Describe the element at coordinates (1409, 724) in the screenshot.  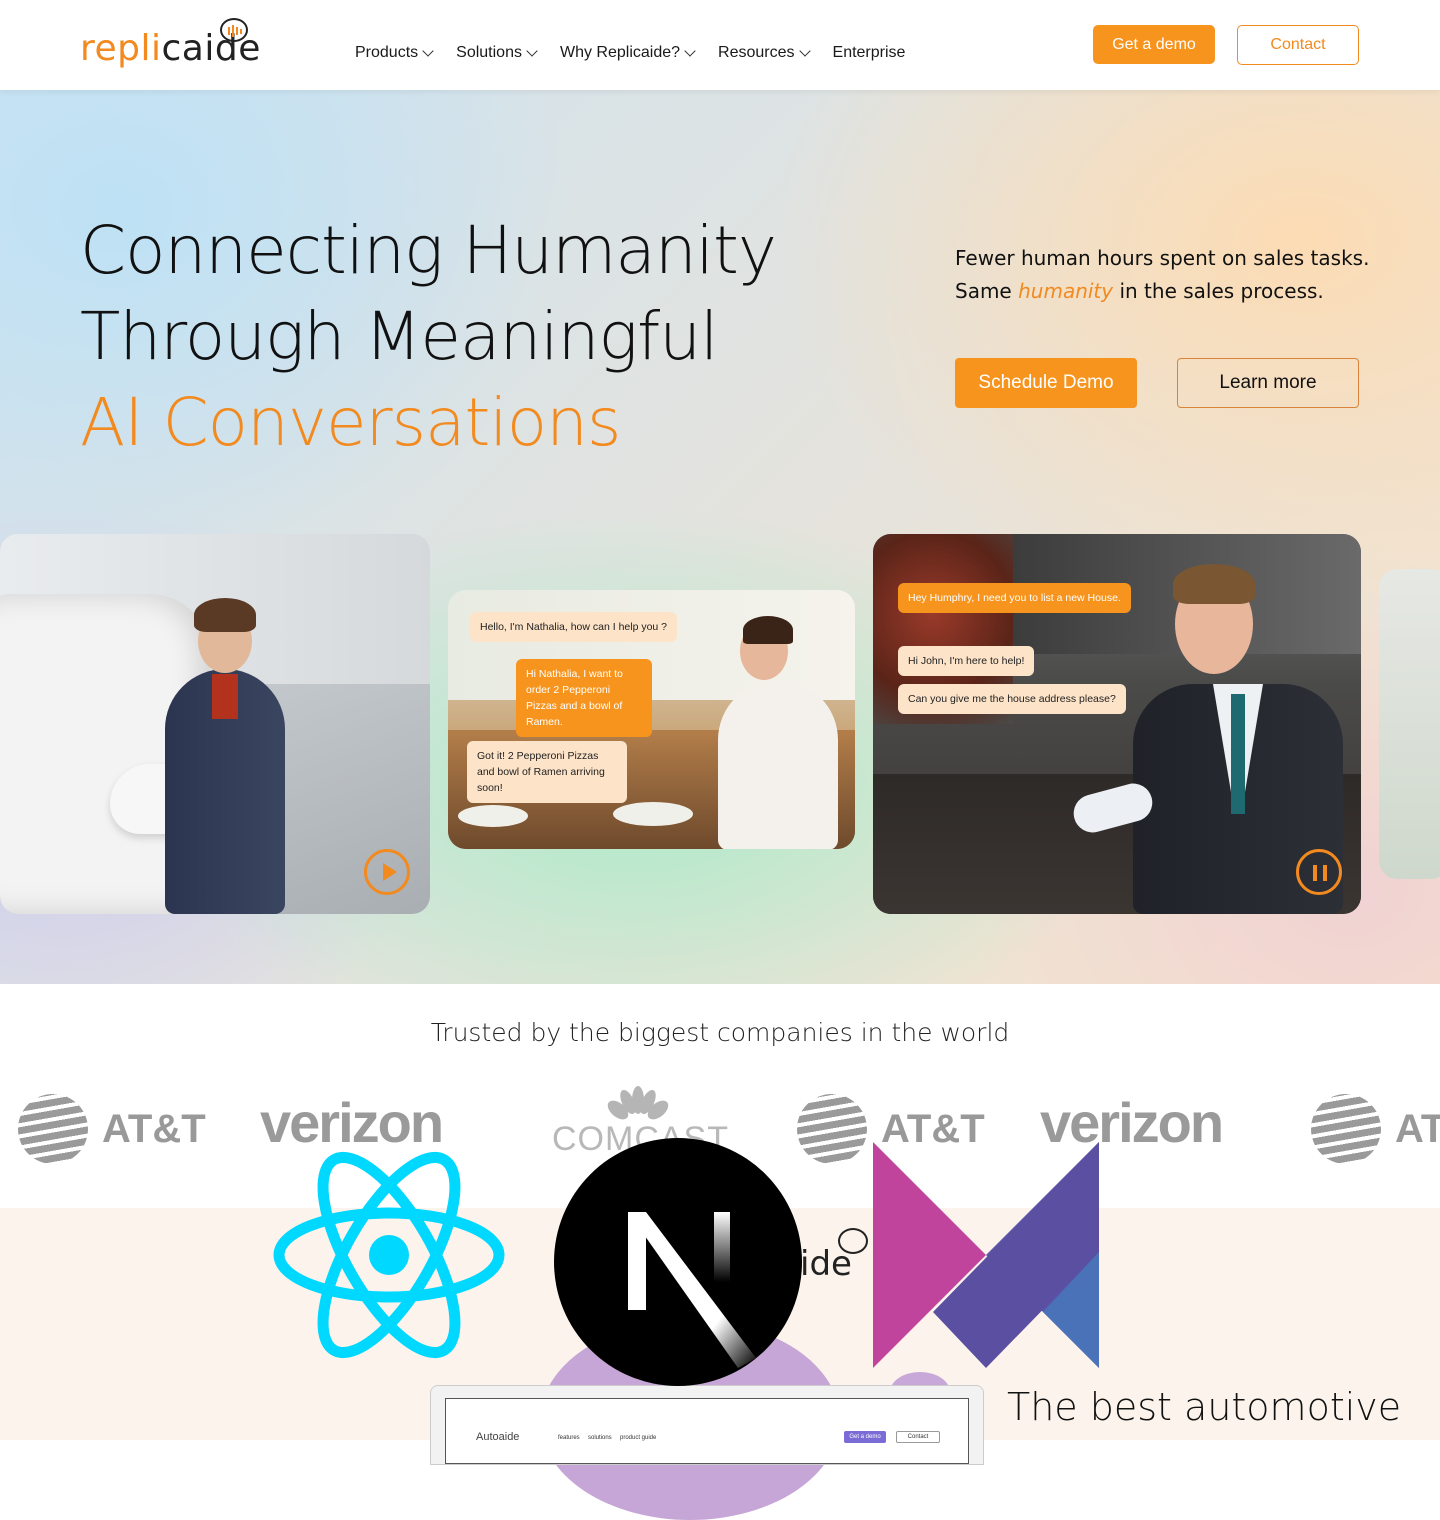
I see `video-card-partial` at that location.